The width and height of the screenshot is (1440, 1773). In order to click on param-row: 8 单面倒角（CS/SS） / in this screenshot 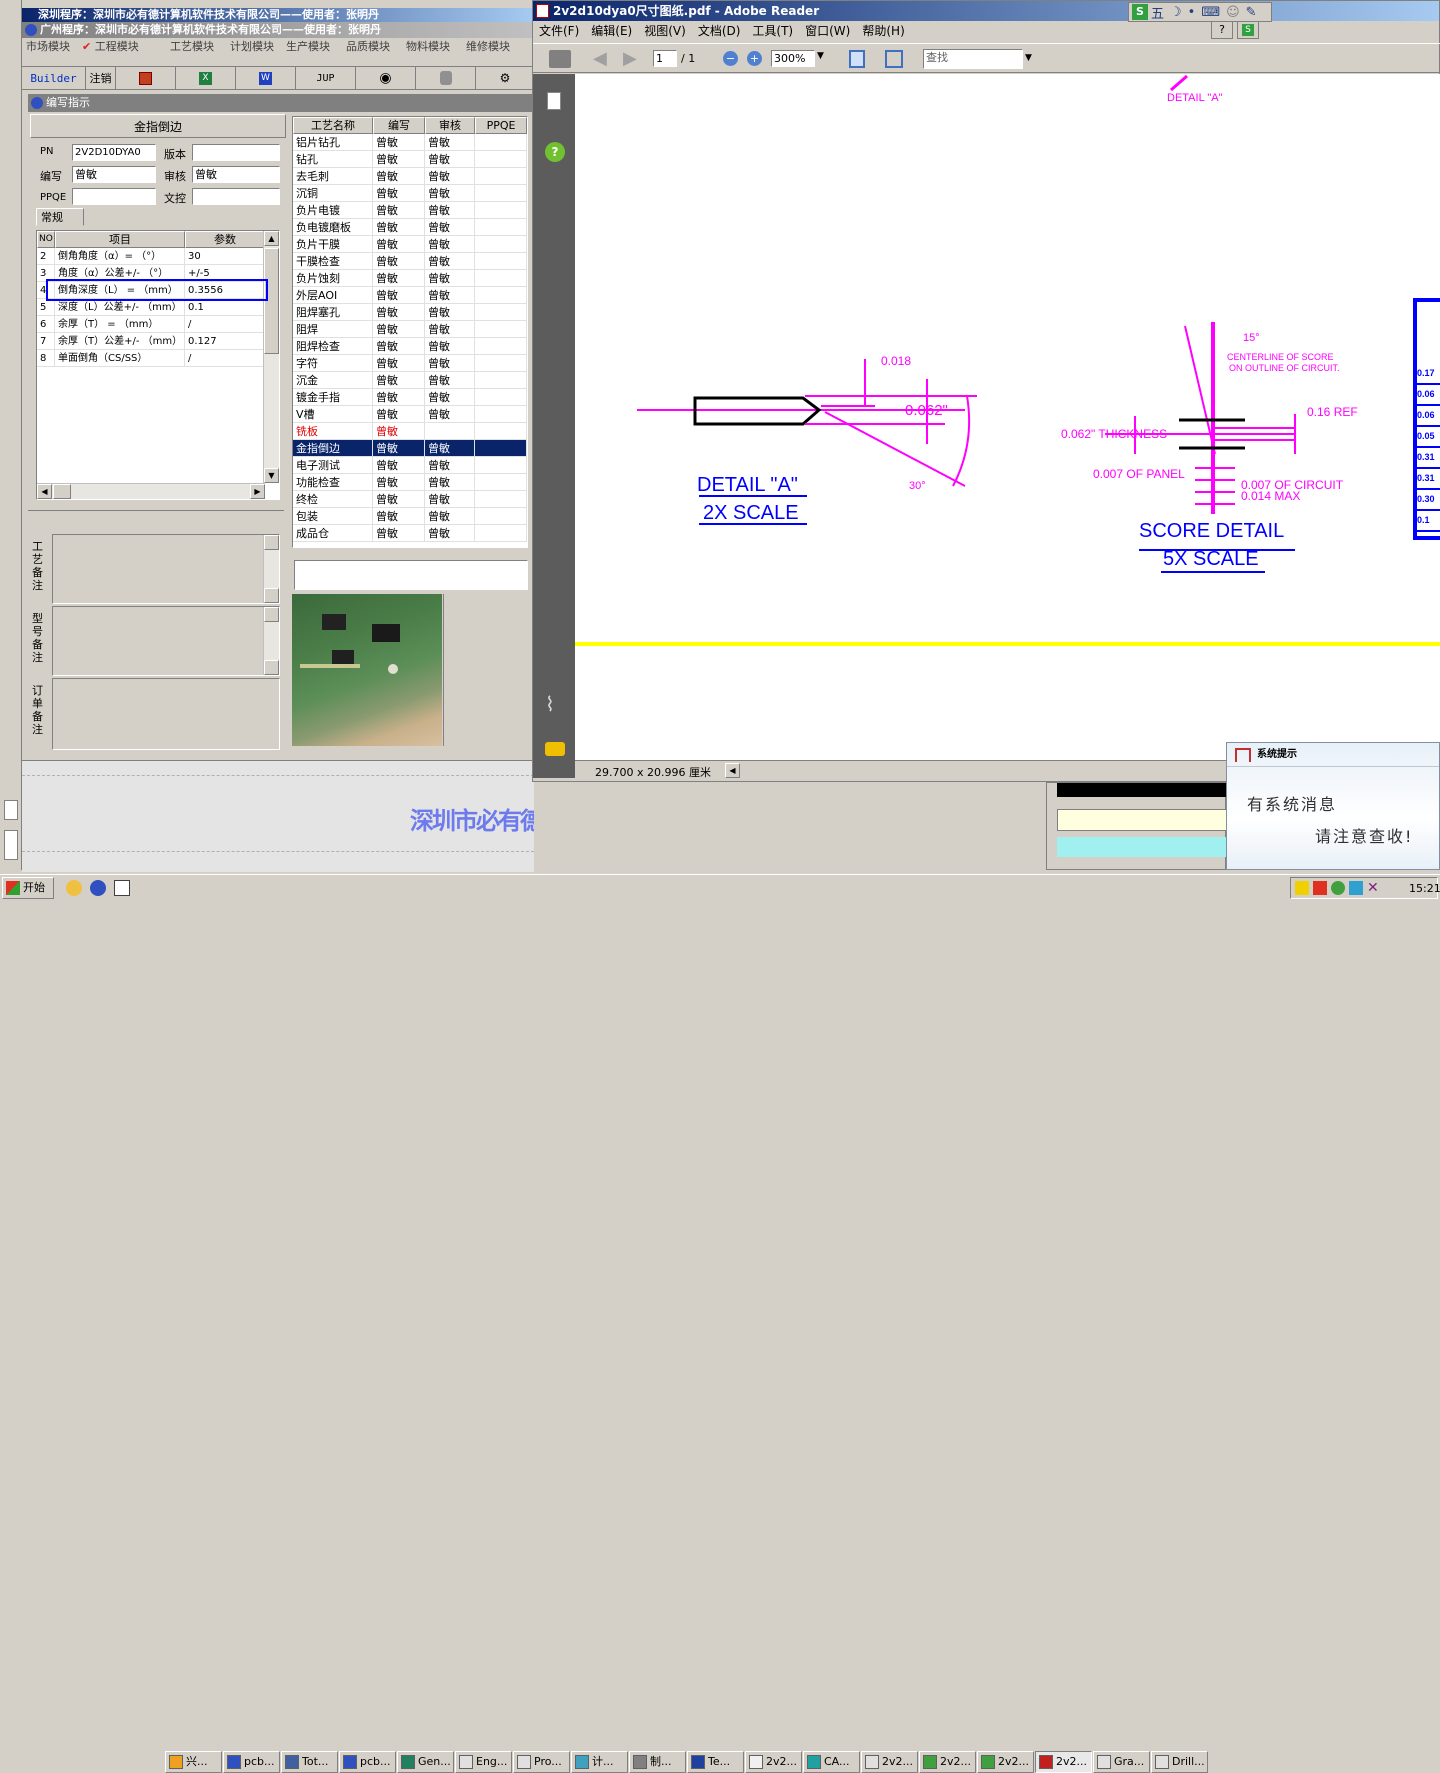, I will do `click(158, 358)`.